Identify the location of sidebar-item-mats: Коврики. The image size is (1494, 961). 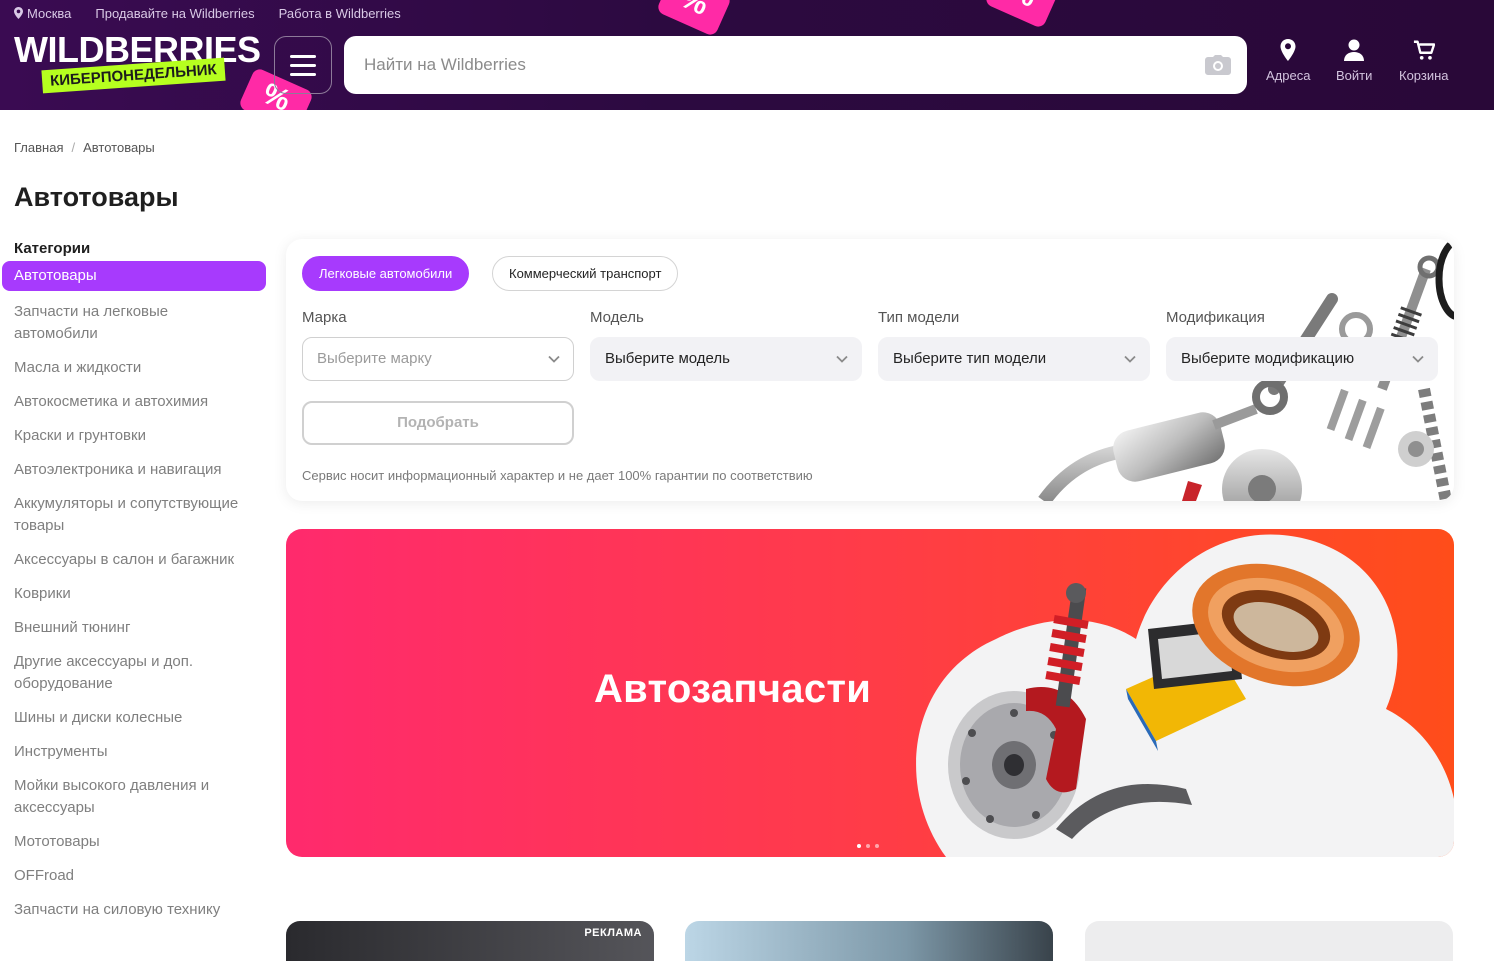
(135, 594).